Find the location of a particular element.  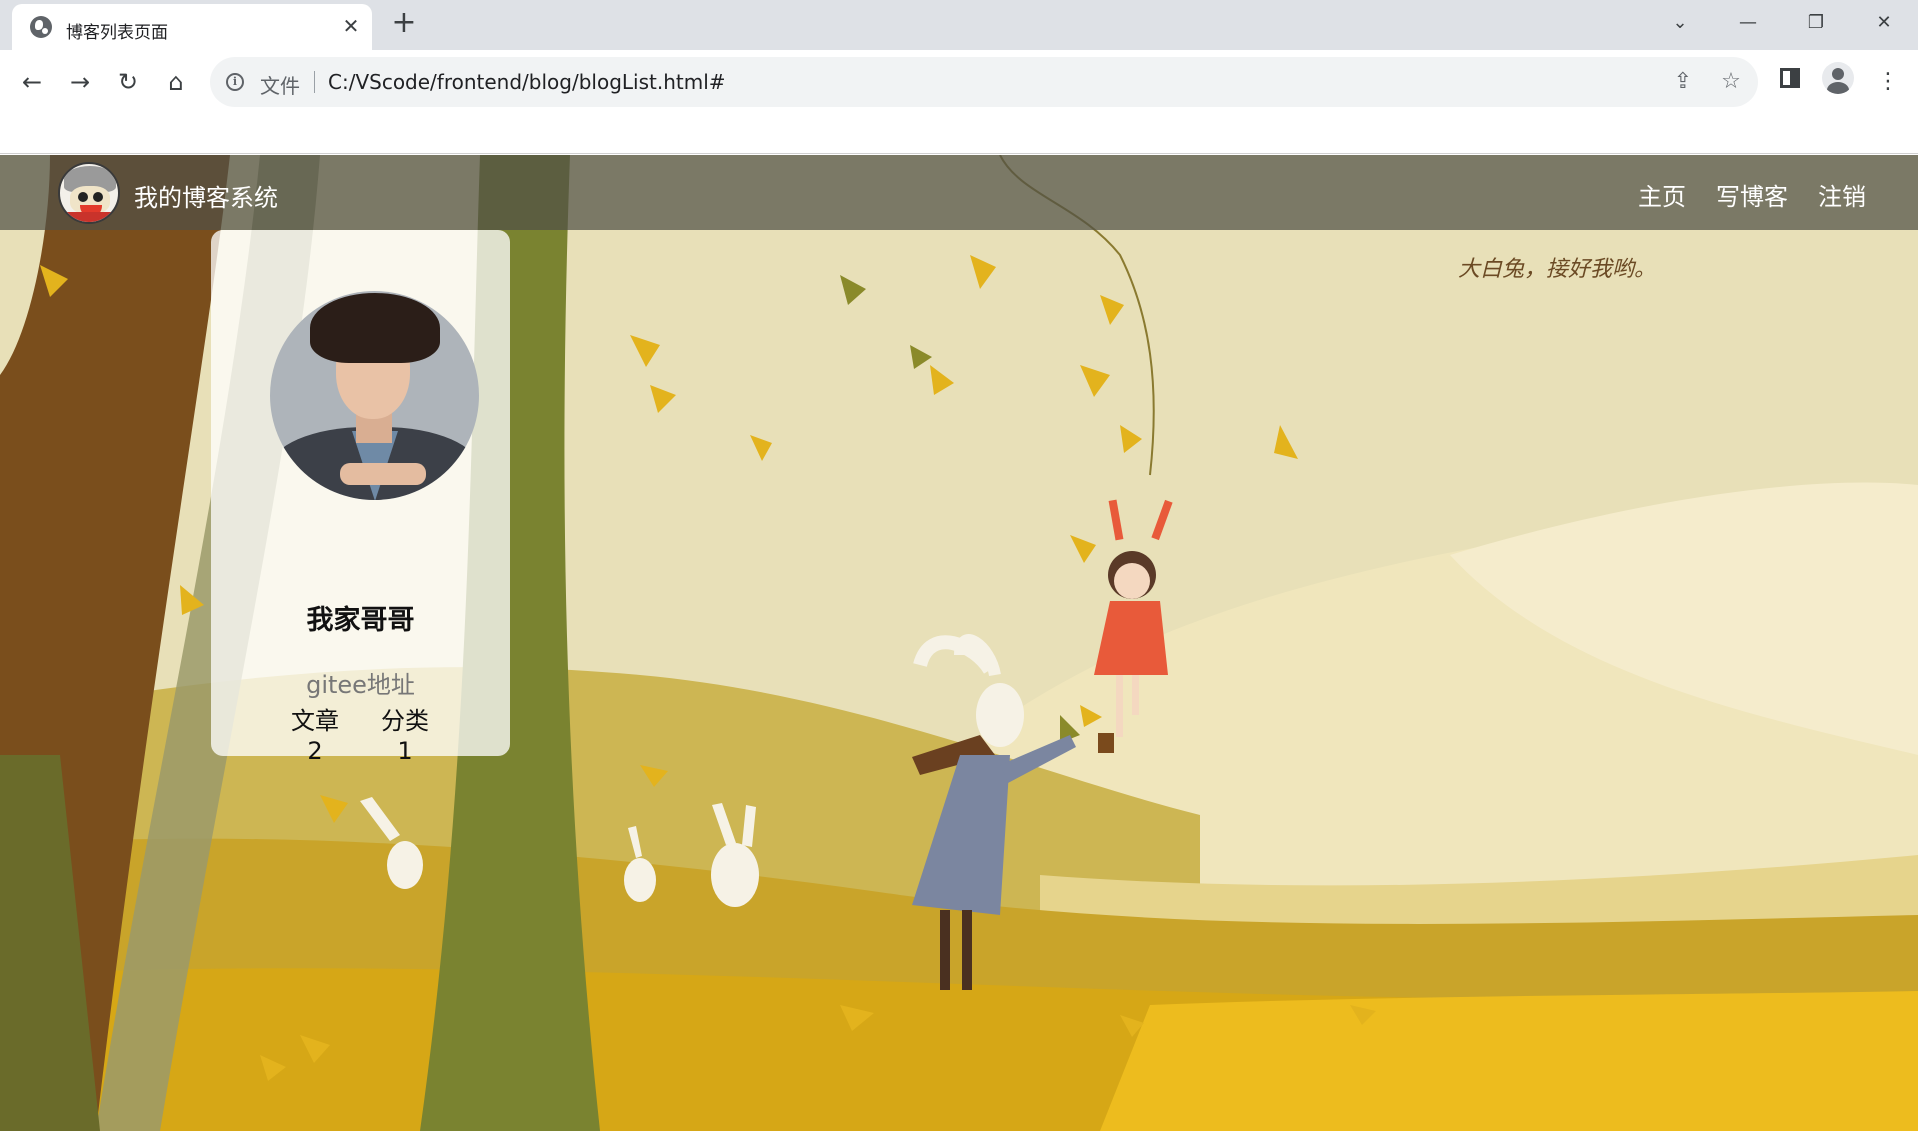

close-window-button: ✕ is located at coordinates (1884, 23).